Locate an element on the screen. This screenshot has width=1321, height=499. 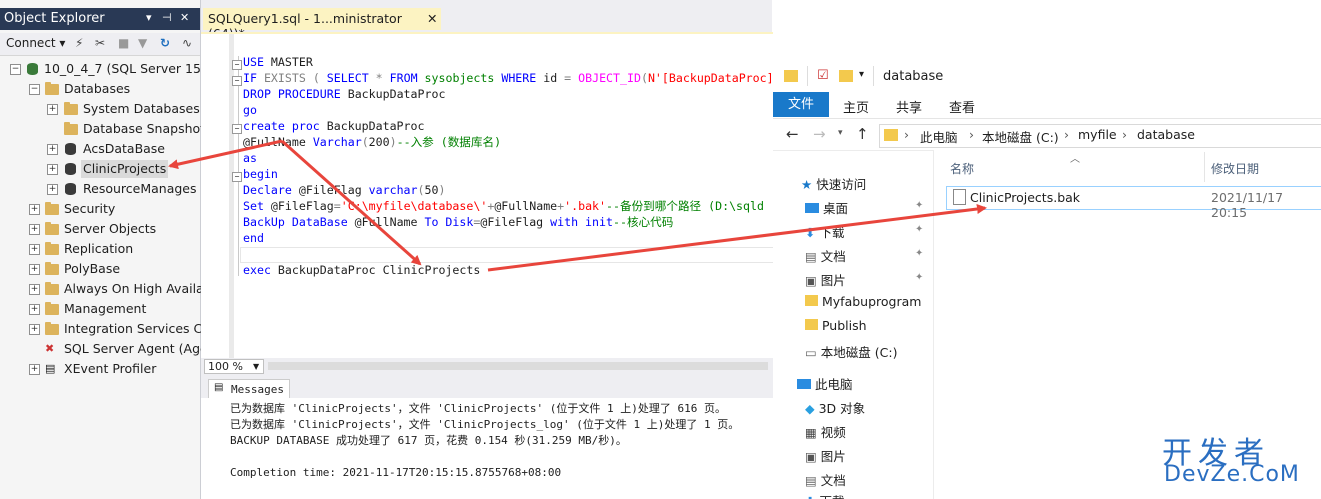
arrow-to-exec is located at coordinates (351, 202).